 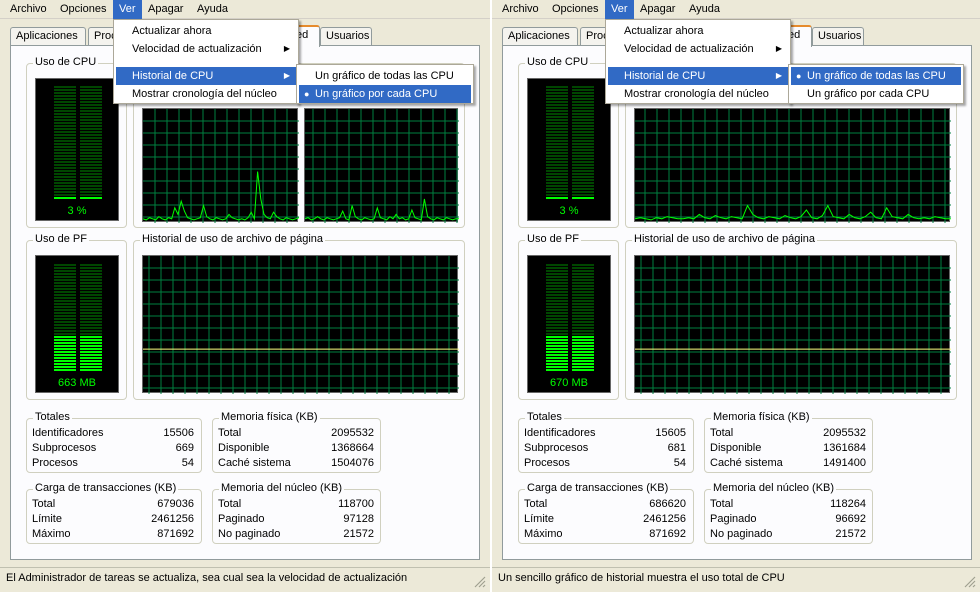 I want to click on threads-value: 669, so click(x=184, y=448).